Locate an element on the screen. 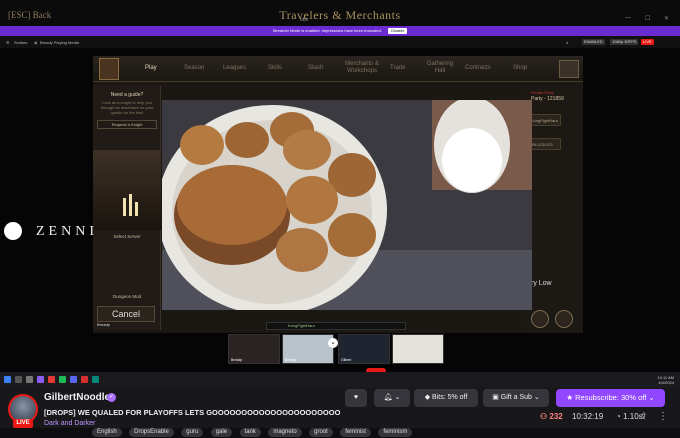 This screenshot has width=680, height=438. menu-button is located at coordinates (564, 319).